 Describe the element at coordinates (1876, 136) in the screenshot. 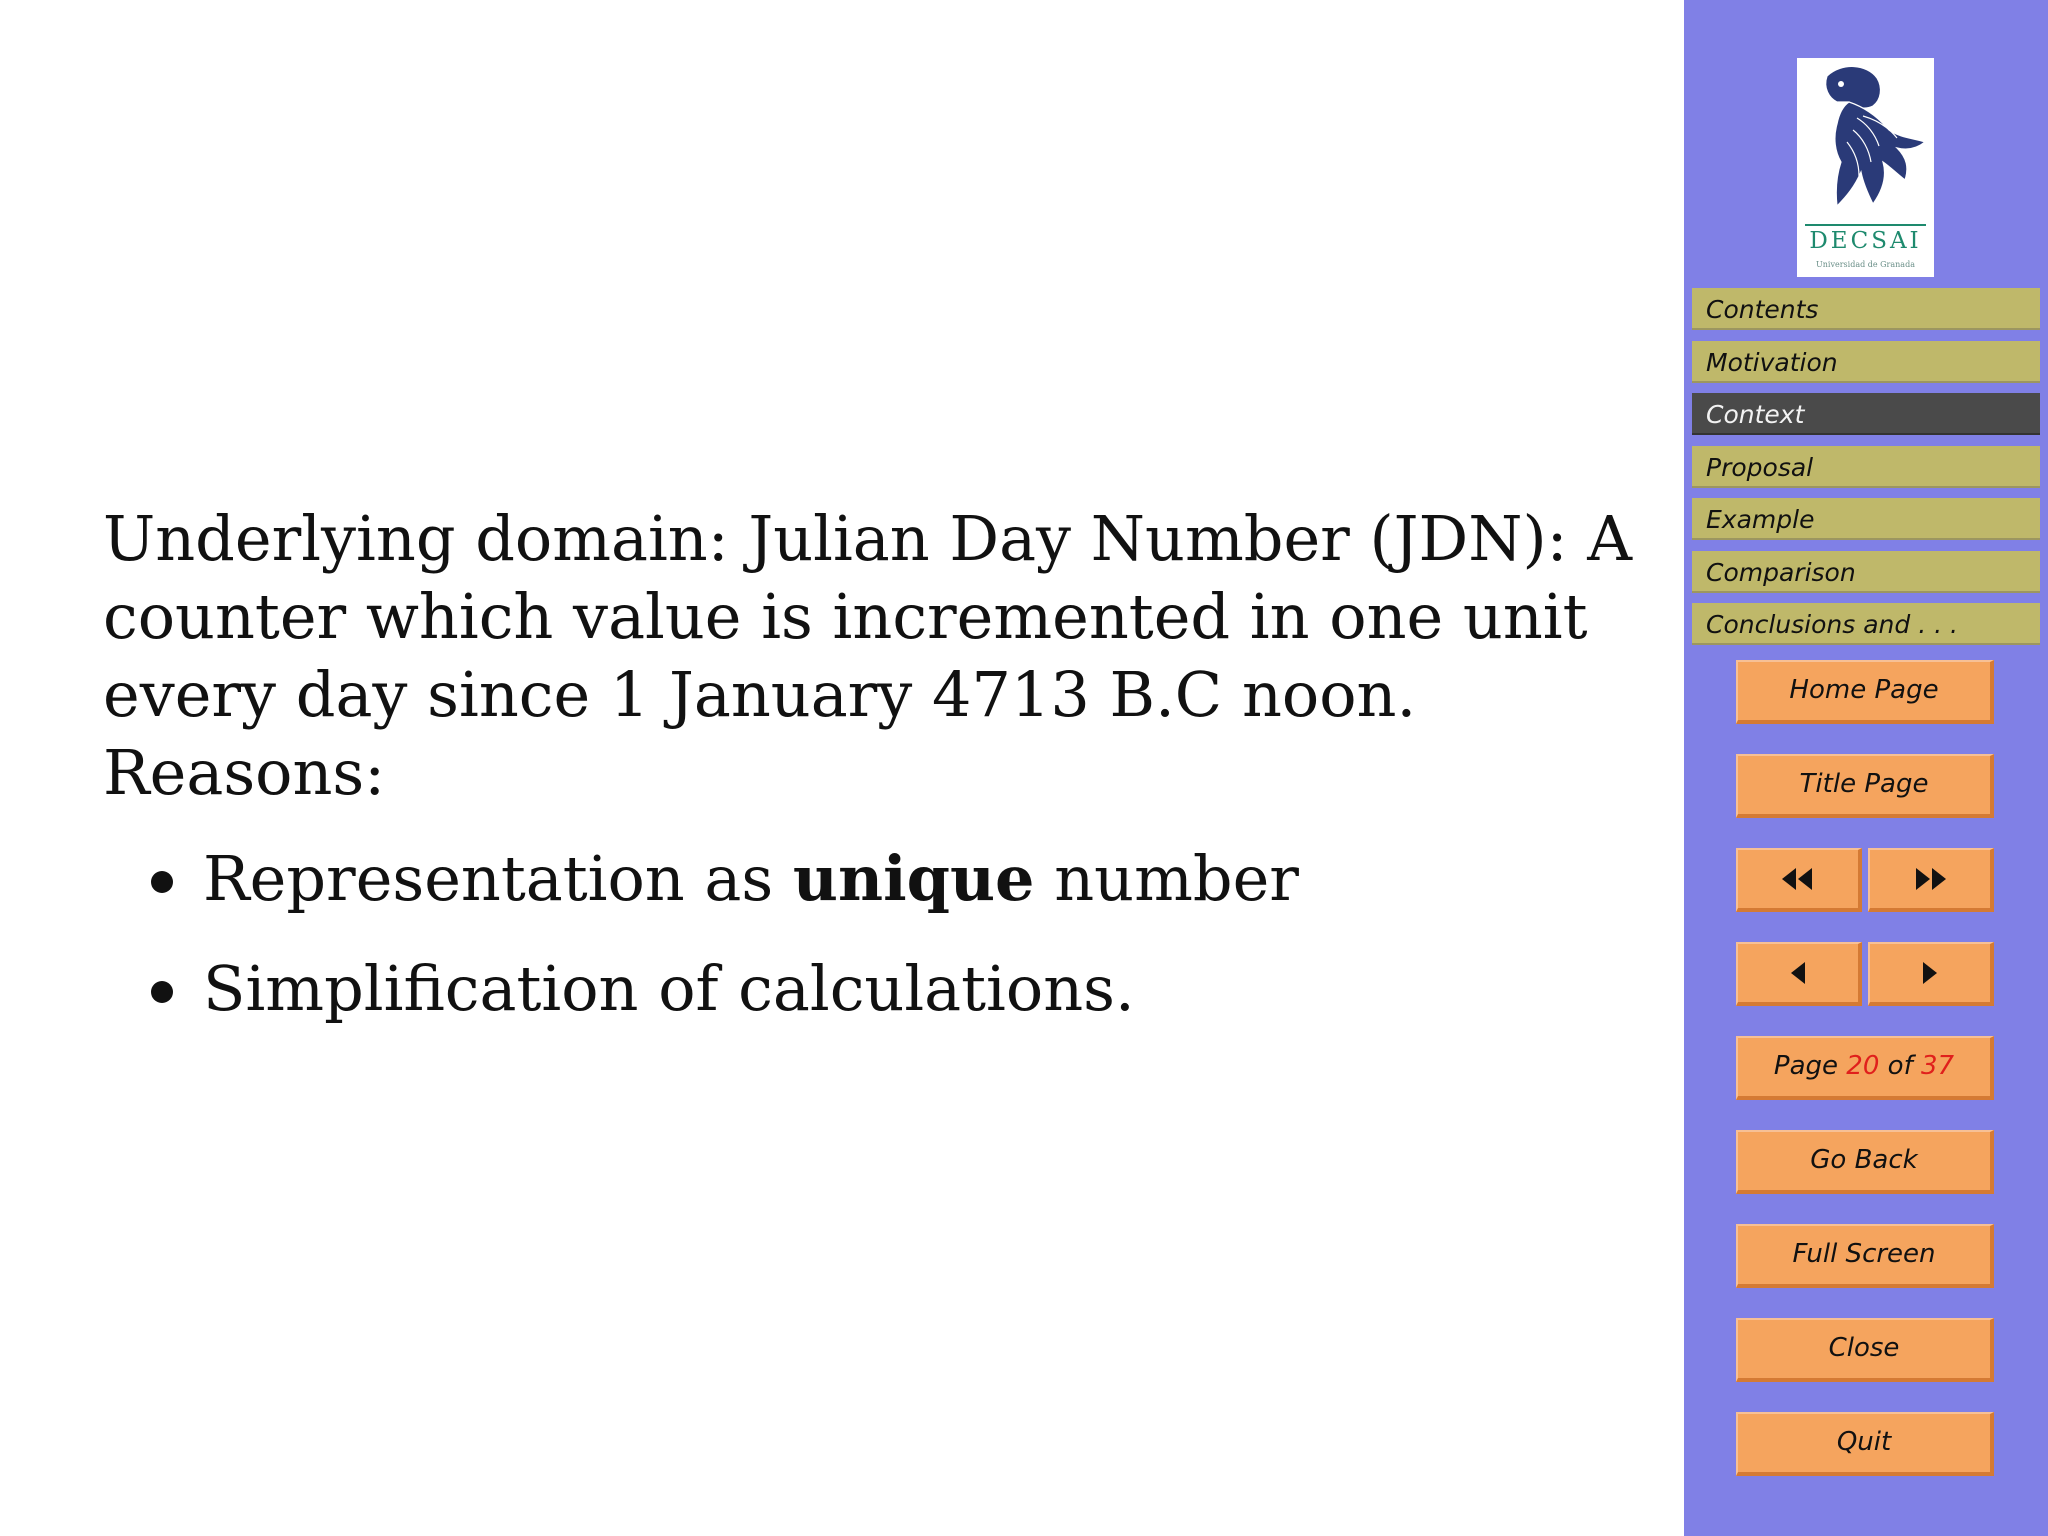

I see `eagle-logo-icon` at that location.